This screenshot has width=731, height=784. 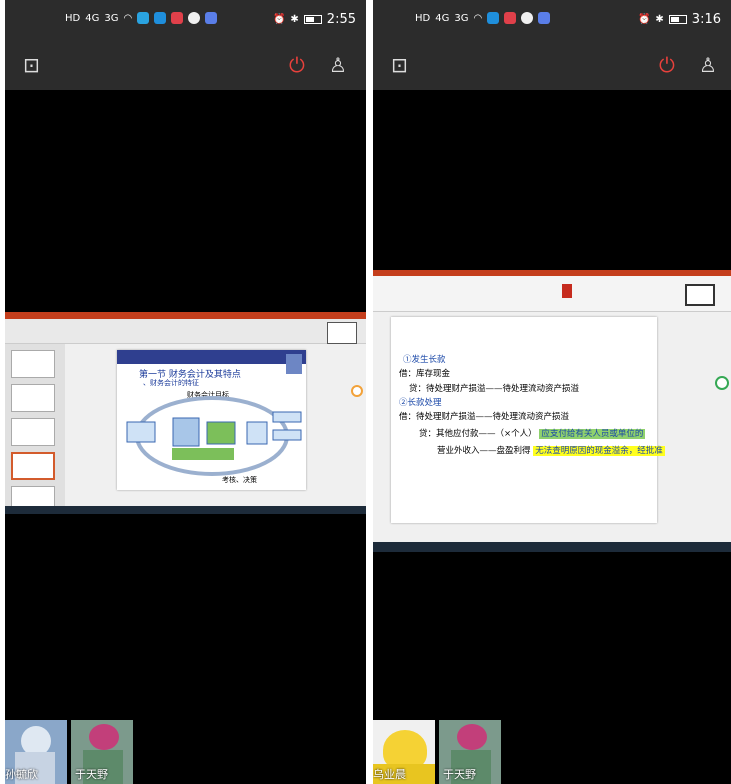 I want to click on box-data-process, so click(x=186, y=432).